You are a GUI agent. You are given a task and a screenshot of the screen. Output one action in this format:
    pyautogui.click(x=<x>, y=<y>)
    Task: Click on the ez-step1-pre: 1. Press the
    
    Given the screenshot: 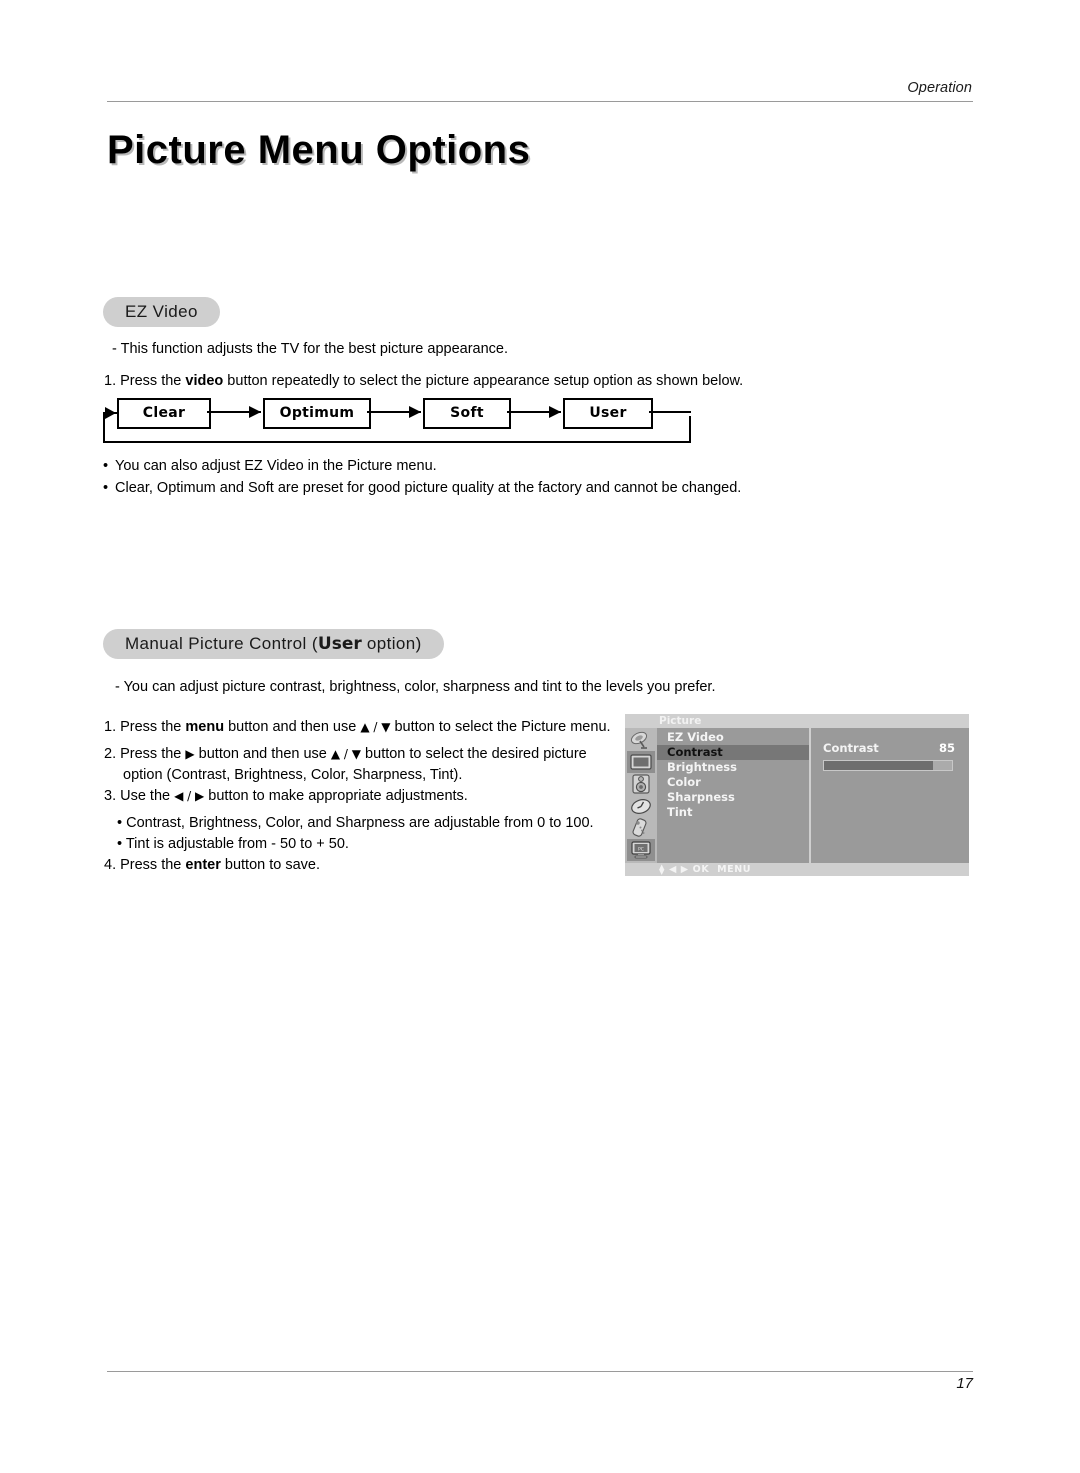 What is the action you would take?
    pyautogui.click(x=145, y=381)
    